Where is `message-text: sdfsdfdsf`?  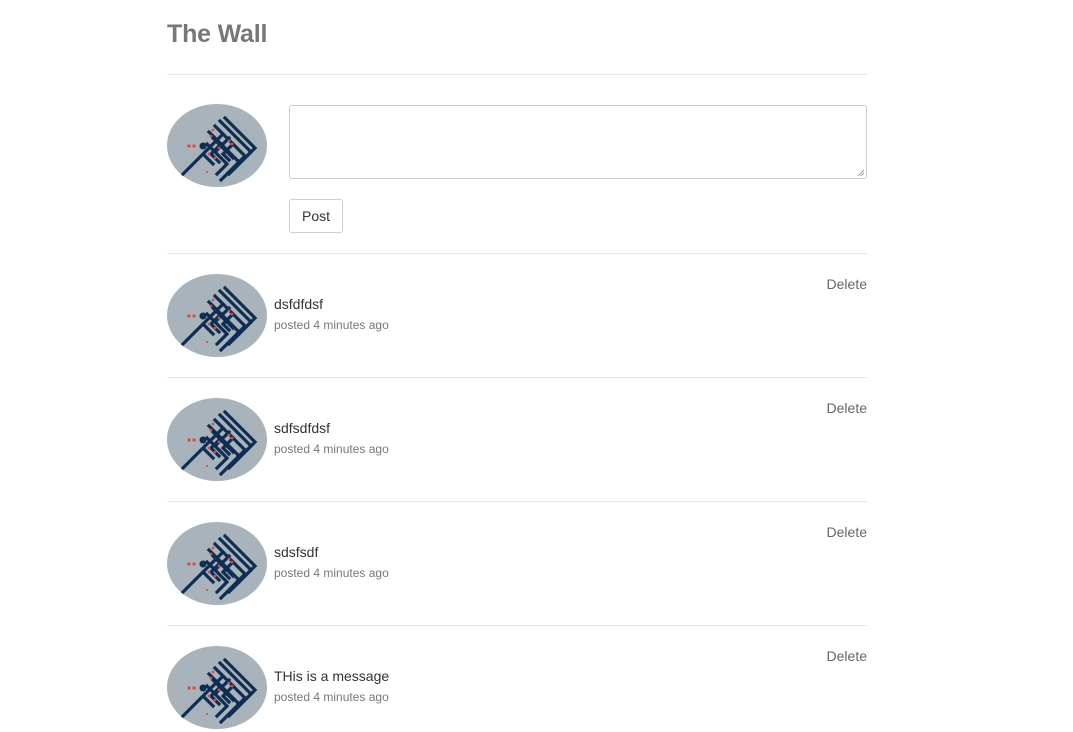
message-text: sdfsdfdsf is located at coordinates (302, 428).